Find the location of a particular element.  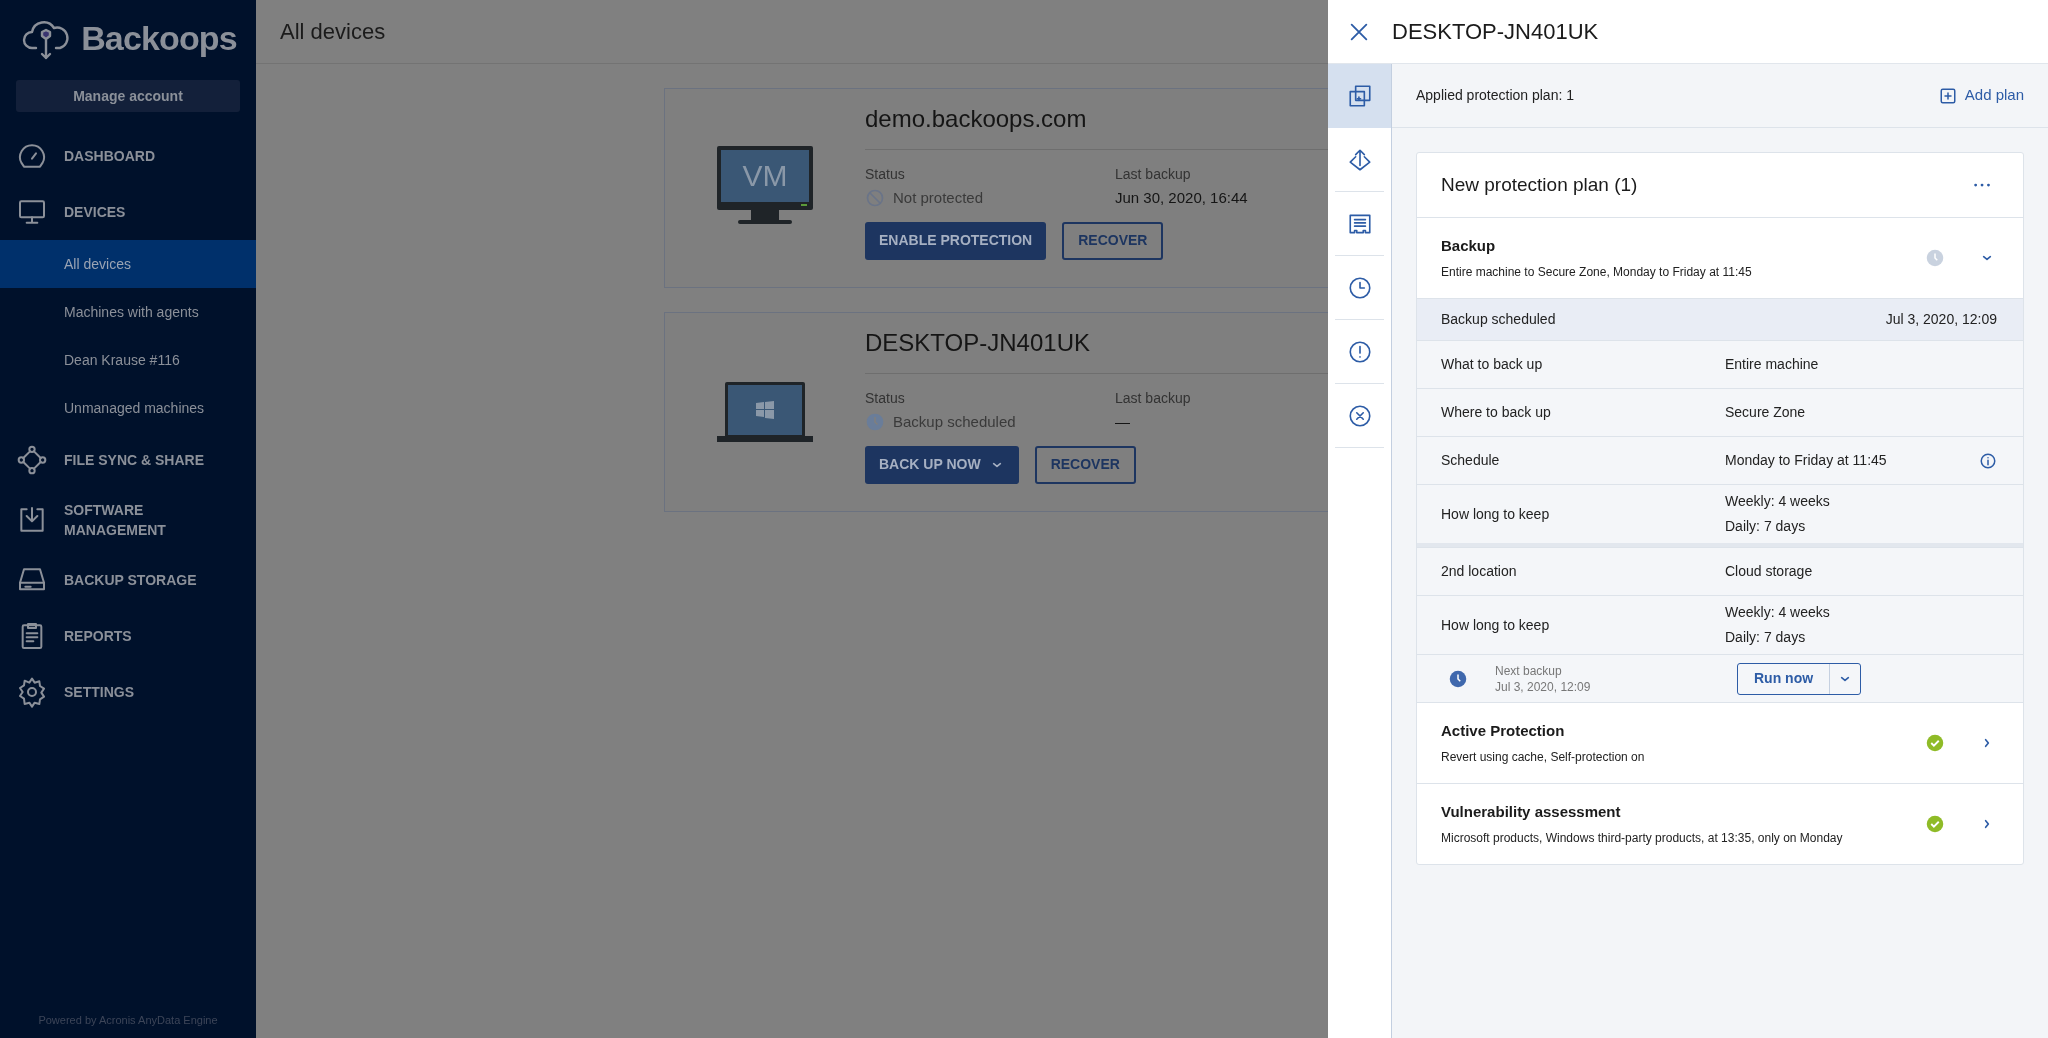

split-button: Run now is located at coordinates (1799, 678).